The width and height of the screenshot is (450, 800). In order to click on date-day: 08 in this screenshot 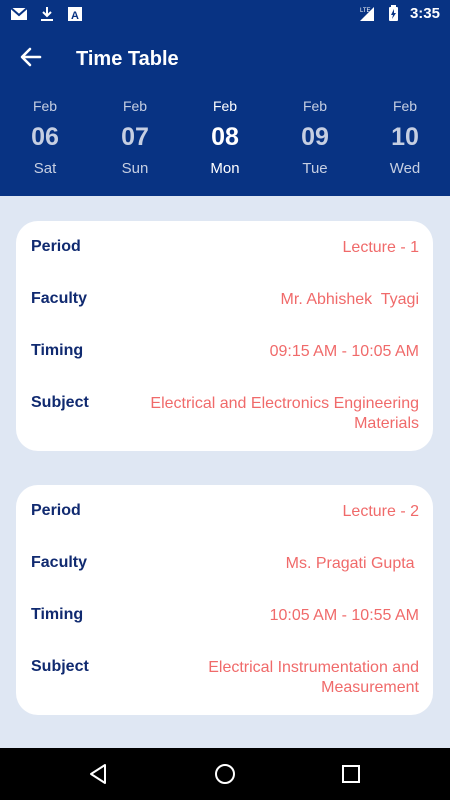, I will do `click(225, 137)`.